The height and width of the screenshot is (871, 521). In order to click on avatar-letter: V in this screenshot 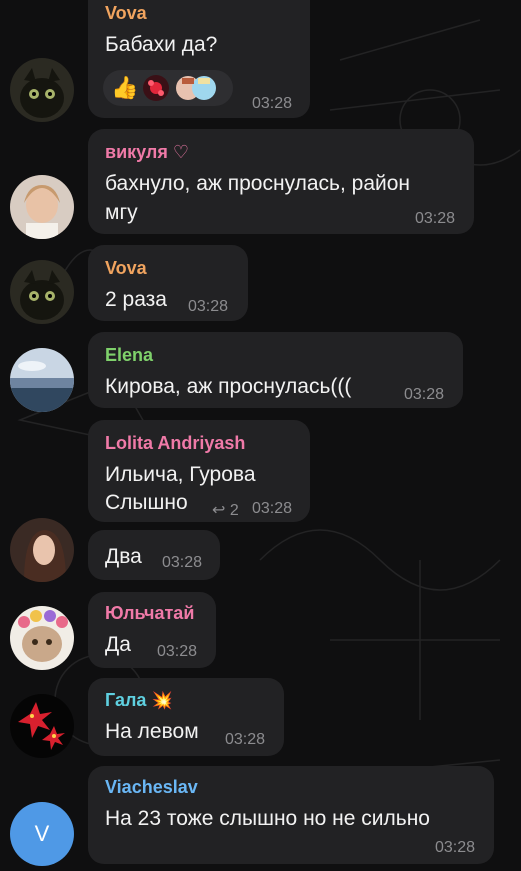, I will do `click(42, 833)`.